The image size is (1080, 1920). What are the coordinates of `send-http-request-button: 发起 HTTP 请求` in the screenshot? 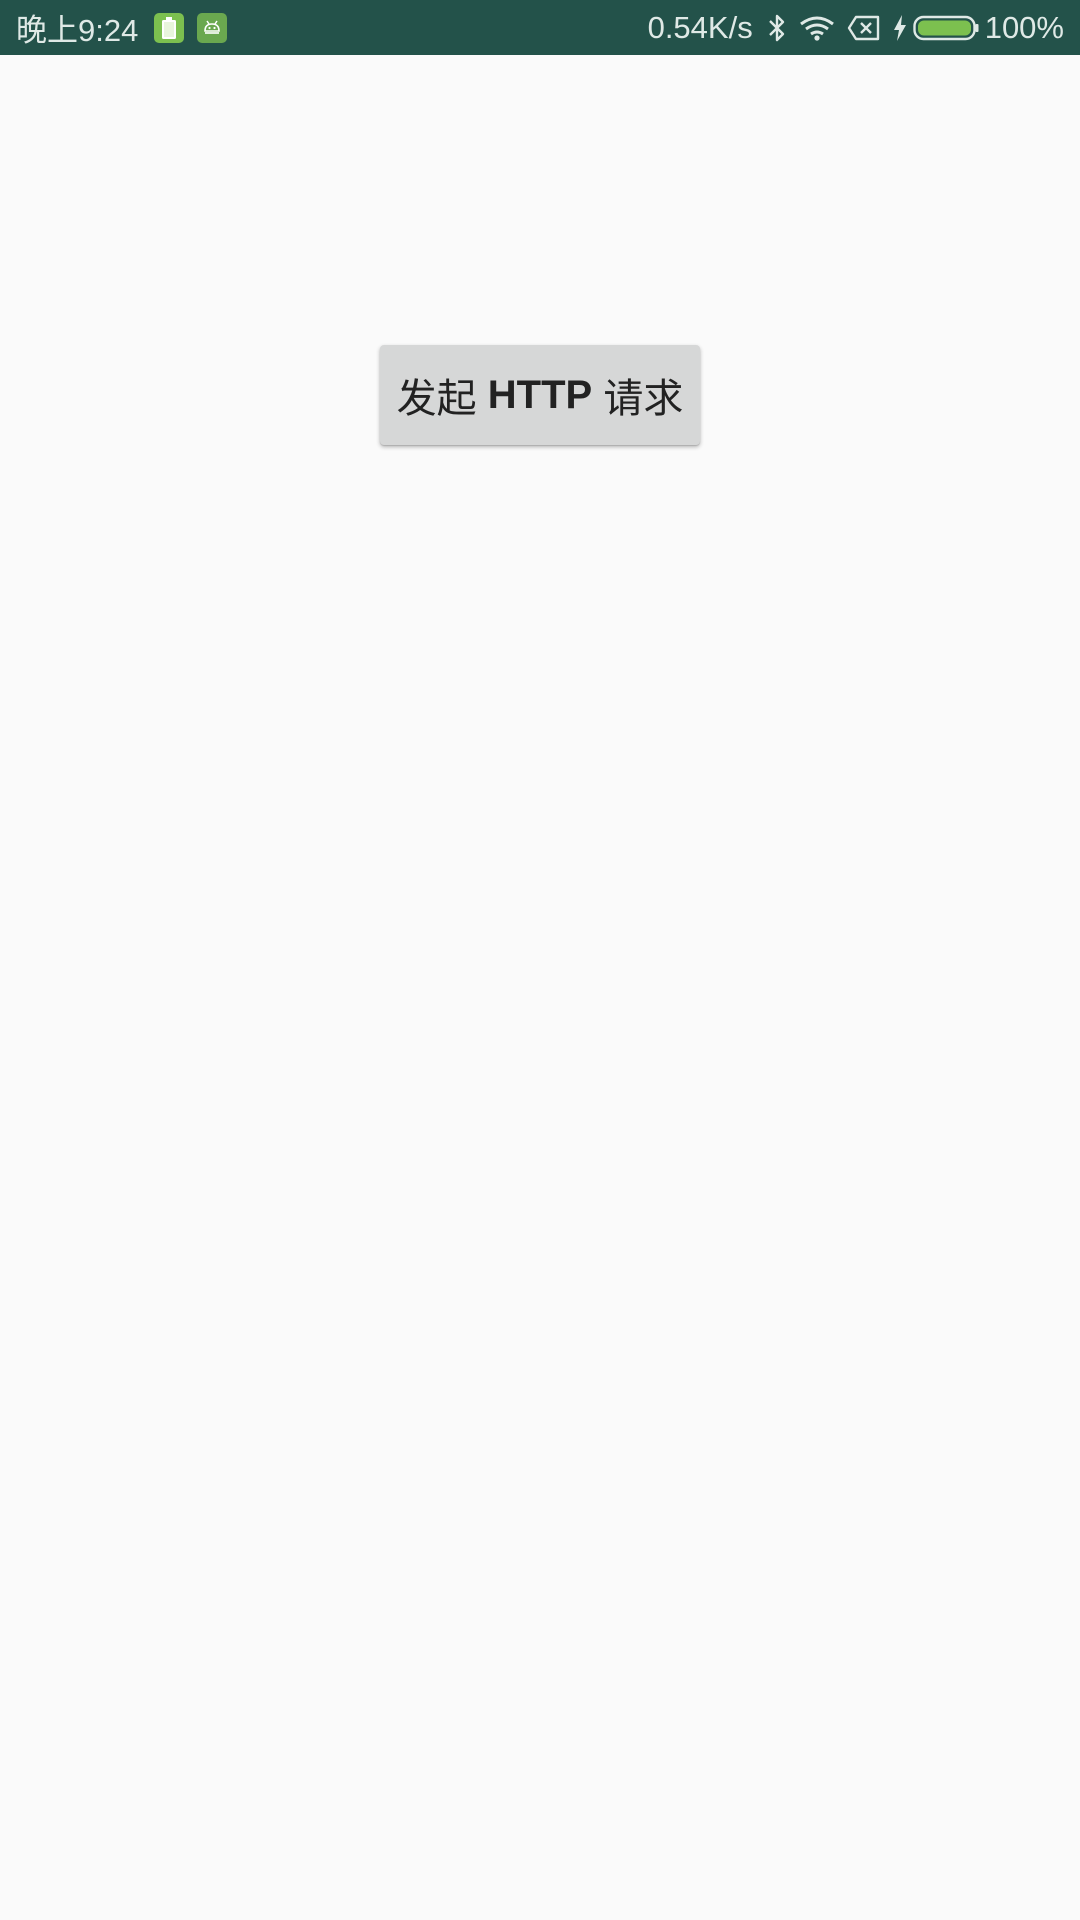 It's located at (540, 395).